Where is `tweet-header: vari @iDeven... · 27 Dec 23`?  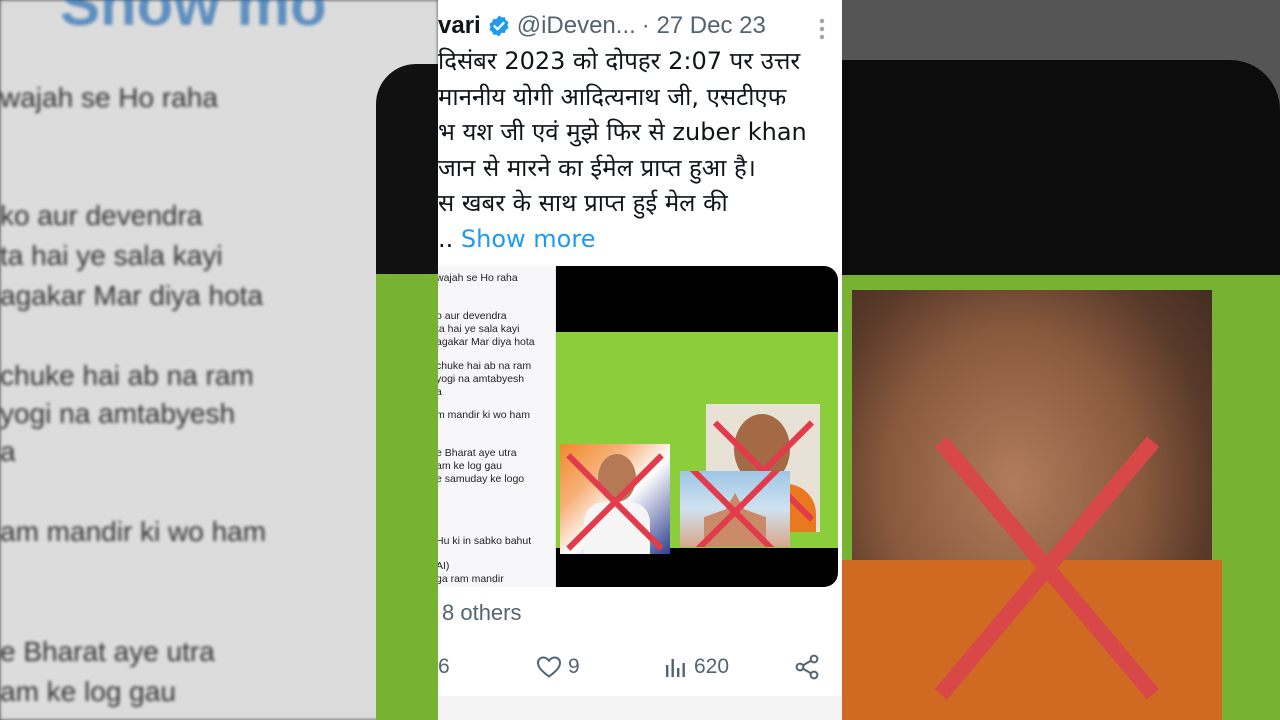 tweet-header: vari @iDeven... · 27 Dec 23 is located at coordinates (640, 26).